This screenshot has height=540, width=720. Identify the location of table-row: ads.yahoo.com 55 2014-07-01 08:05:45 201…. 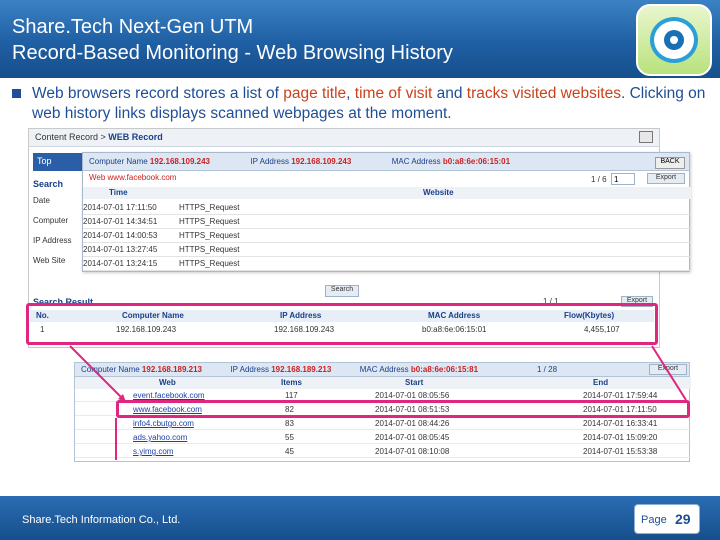
(383, 438).